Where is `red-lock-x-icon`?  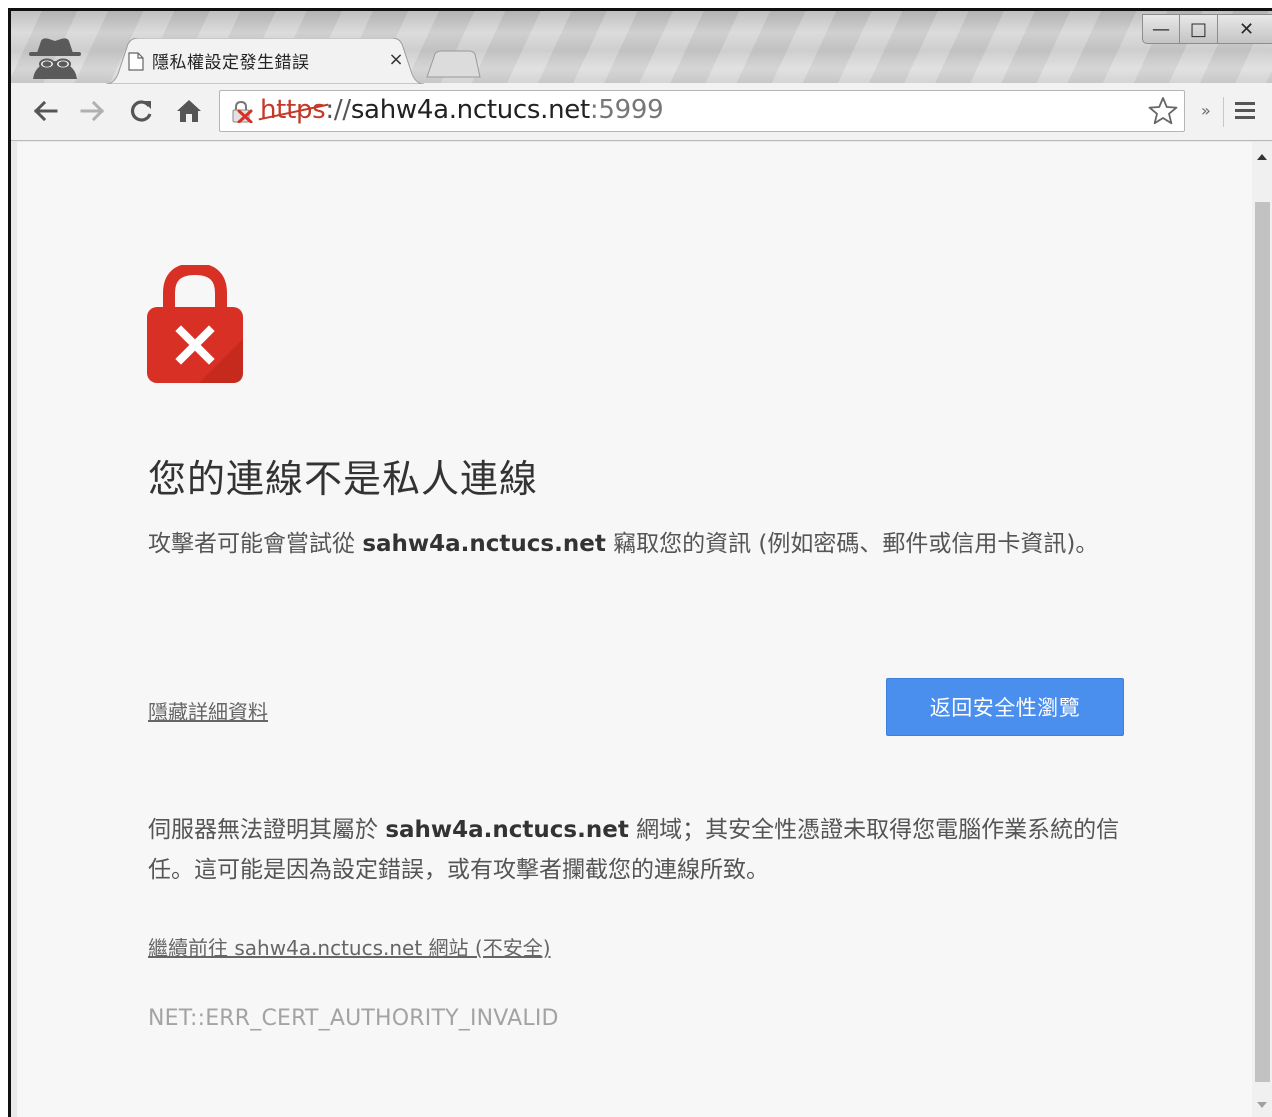
red-lock-x-icon is located at coordinates (195, 324).